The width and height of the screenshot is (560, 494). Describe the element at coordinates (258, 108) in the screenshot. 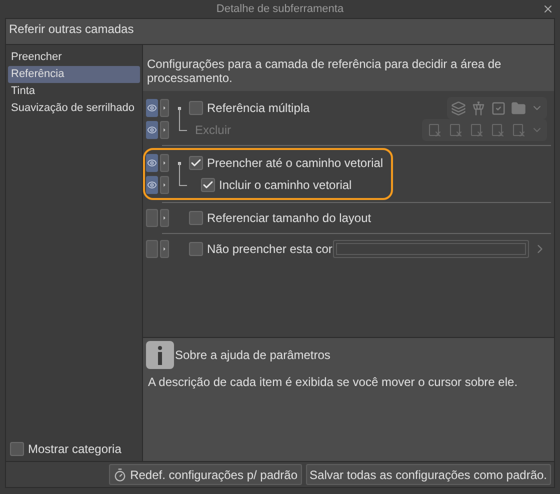

I see `option-label: Referência múltipla` at that location.